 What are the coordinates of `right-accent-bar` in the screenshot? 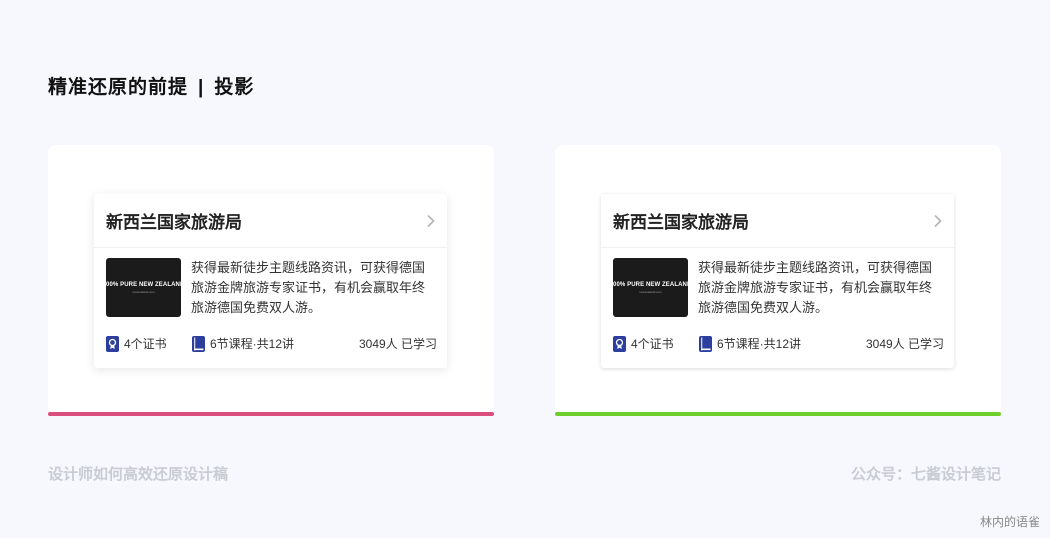 It's located at (778, 414).